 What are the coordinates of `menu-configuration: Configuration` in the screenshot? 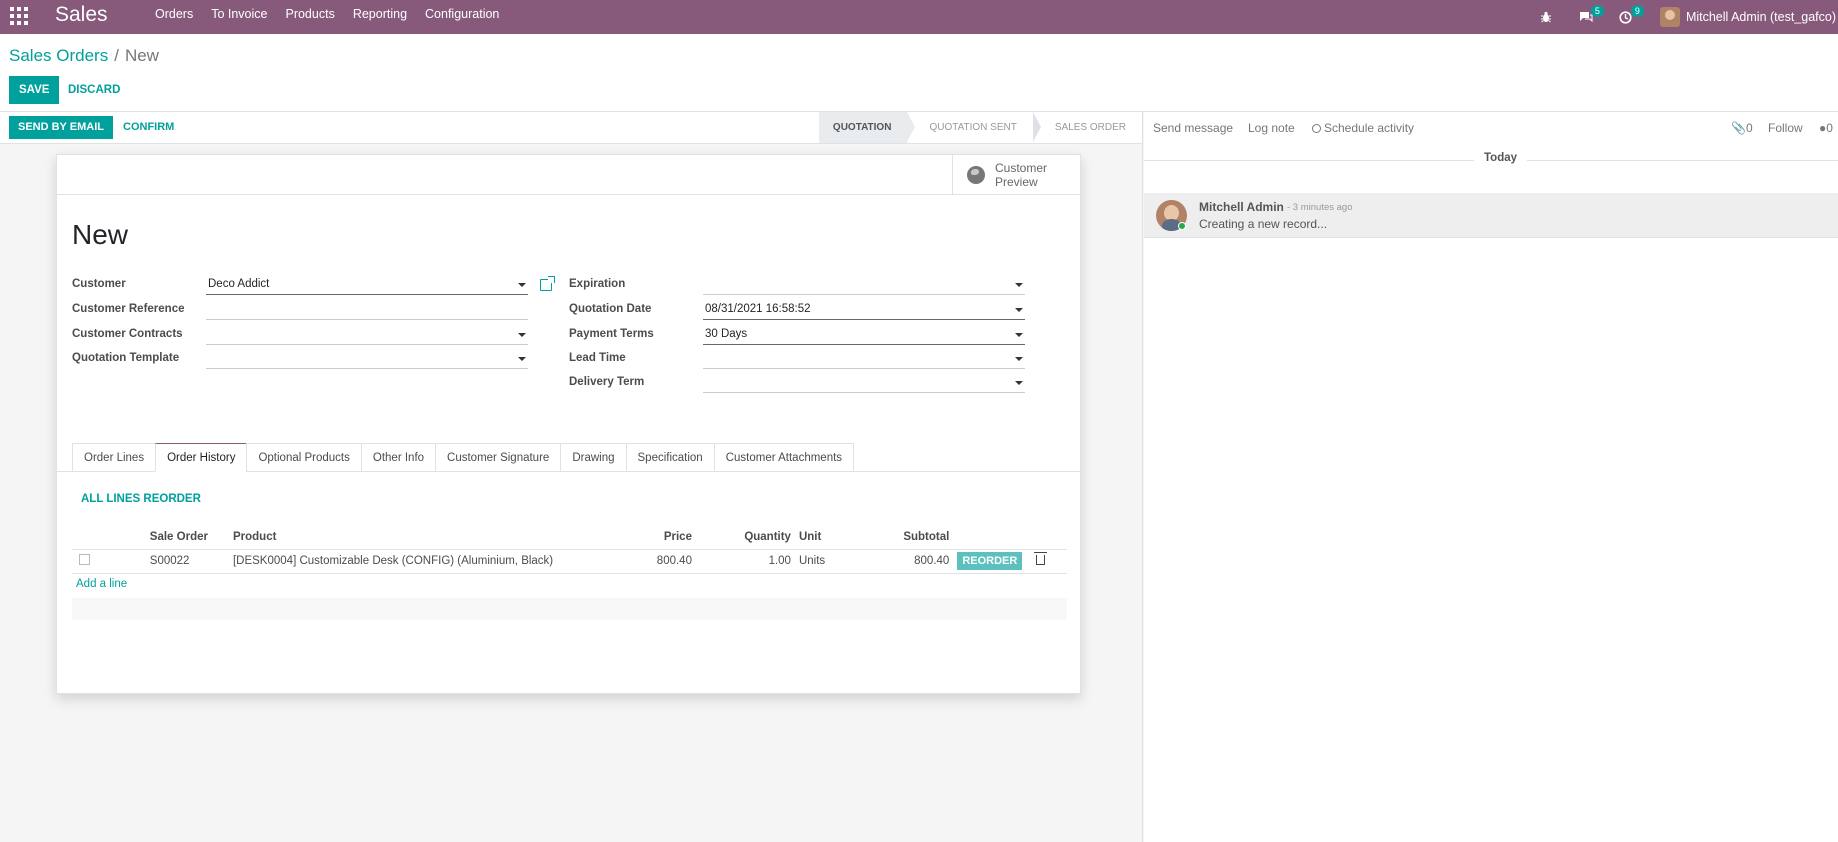 It's located at (462, 17).